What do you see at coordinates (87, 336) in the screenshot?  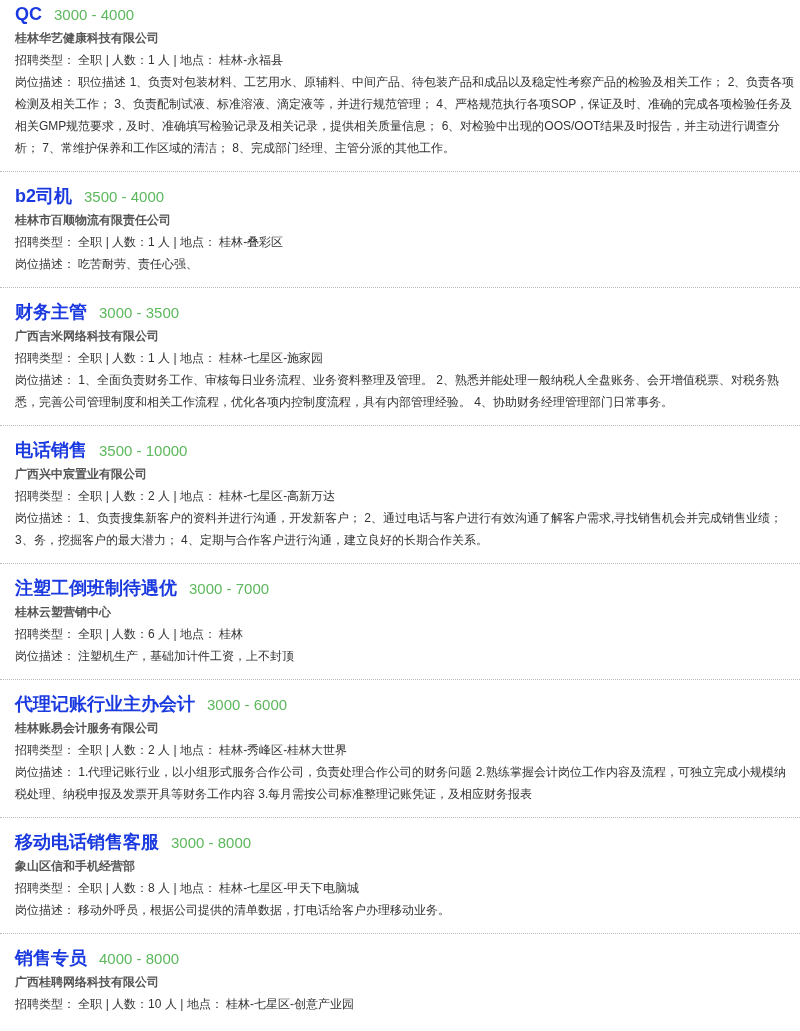 I see `company-name: 广西吉米网络科技有限公司` at bounding box center [87, 336].